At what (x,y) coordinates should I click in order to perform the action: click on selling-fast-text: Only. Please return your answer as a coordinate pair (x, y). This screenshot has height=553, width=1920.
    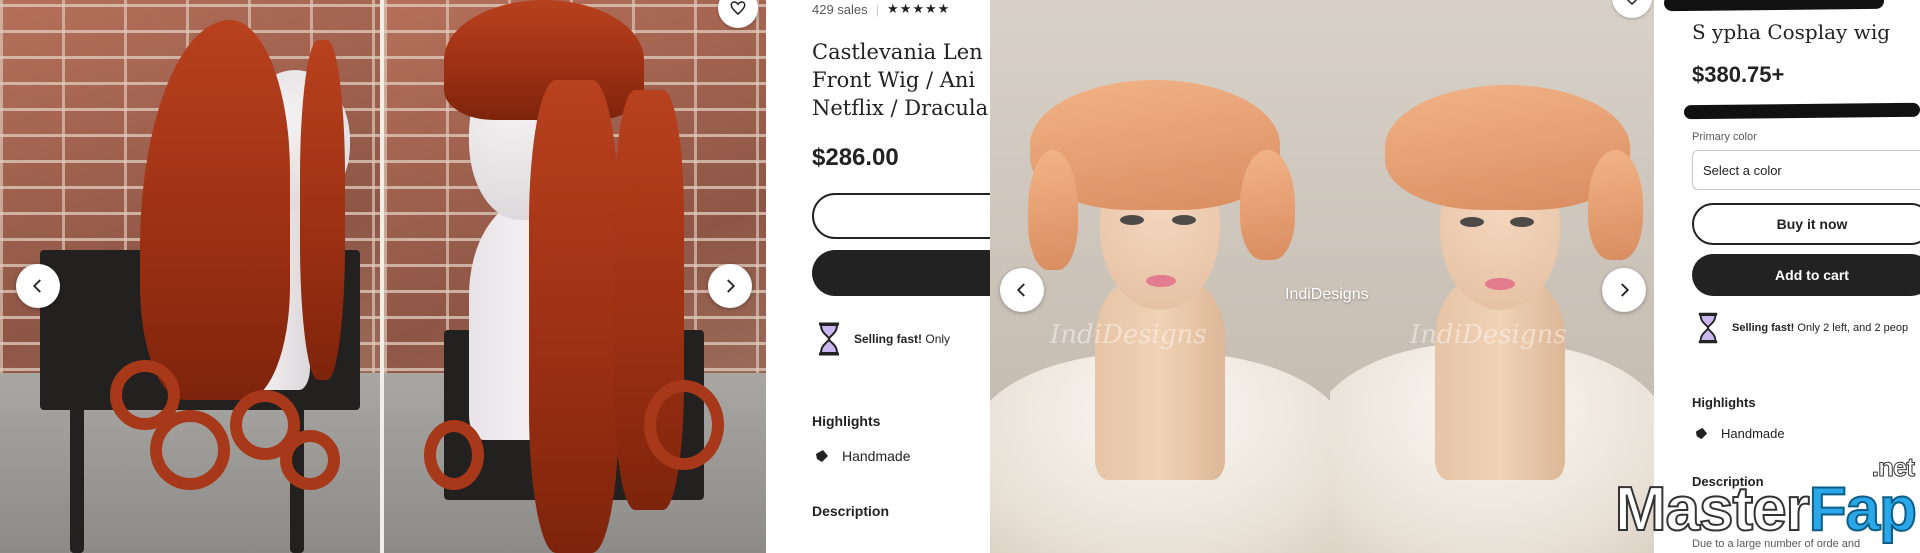
    Looking at the image, I should click on (938, 339).